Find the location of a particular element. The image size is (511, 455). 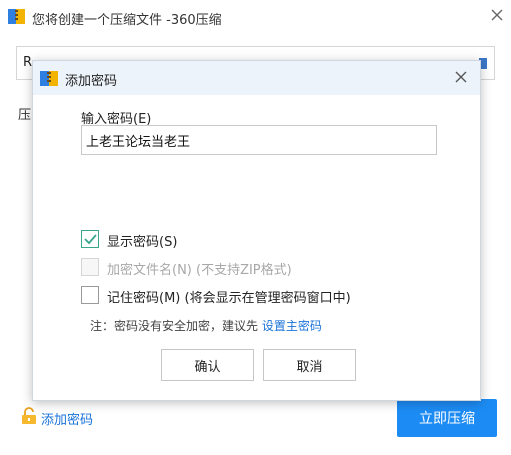

cancel-button: 取消 is located at coordinates (309, 365).